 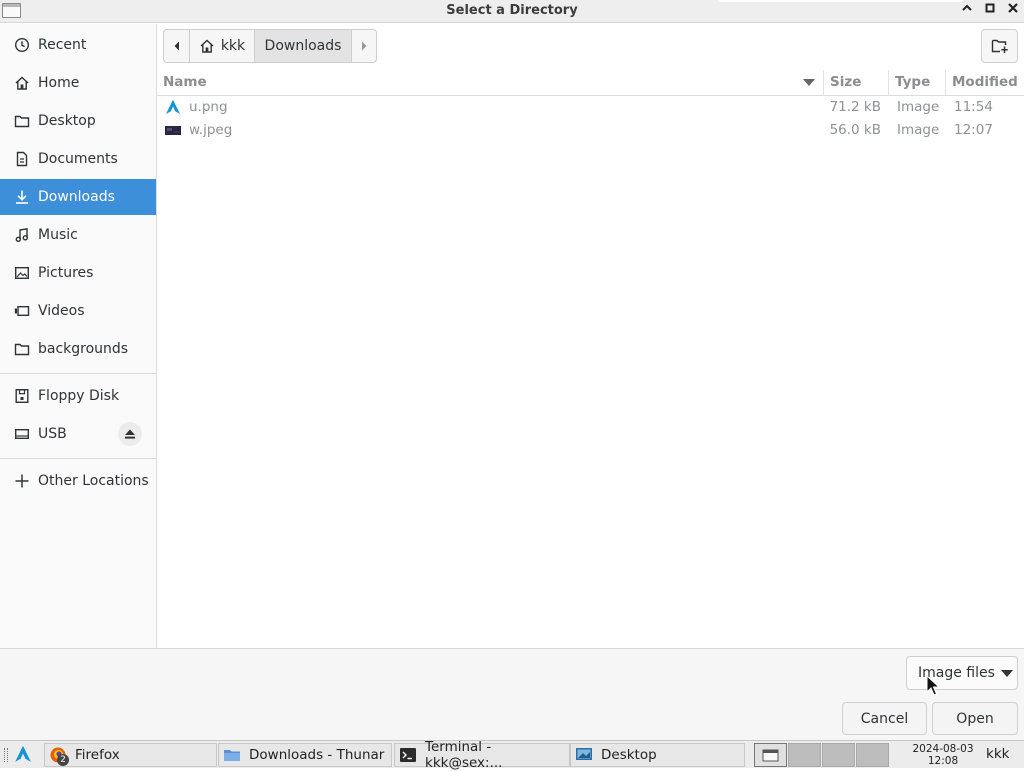 I want to click on path-segment-home: kkk, so click(x=222, y=46).